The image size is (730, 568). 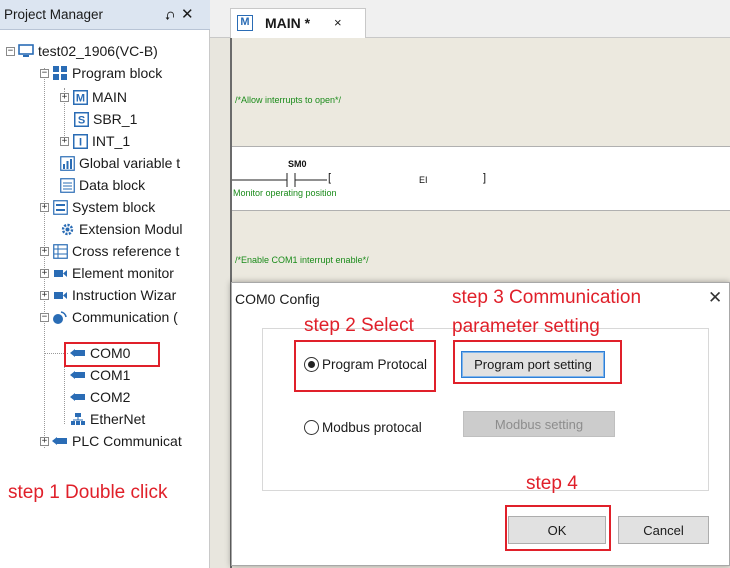 What do you see at coordinates (170, 17) in the screenshot?
I see `pin-icon: ⮏` at bounding box center [170, 17].